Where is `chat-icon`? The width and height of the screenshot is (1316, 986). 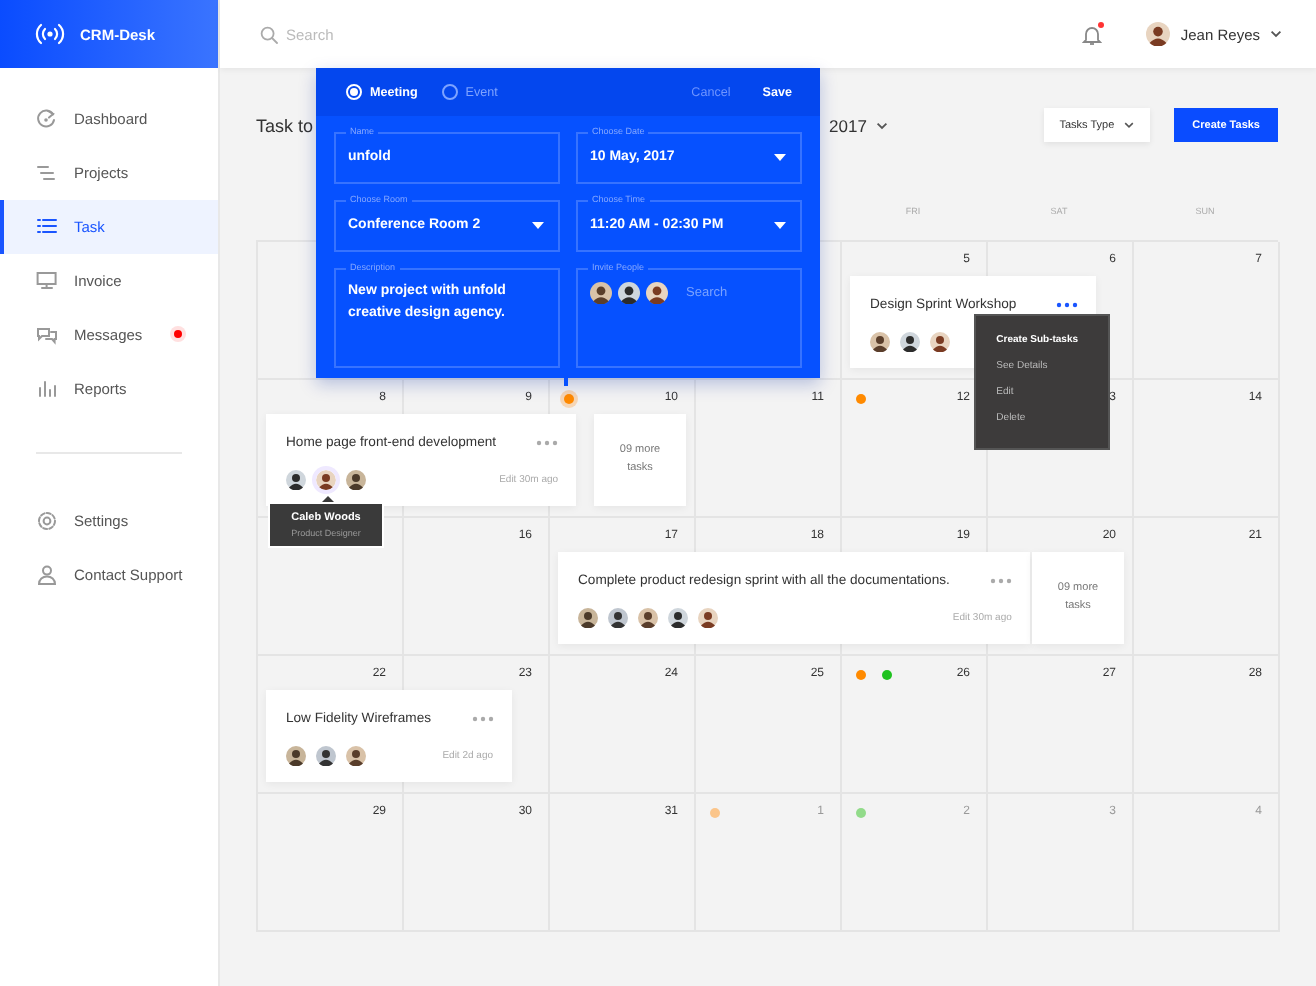
chat-icon is located at coordinates (47, 335).